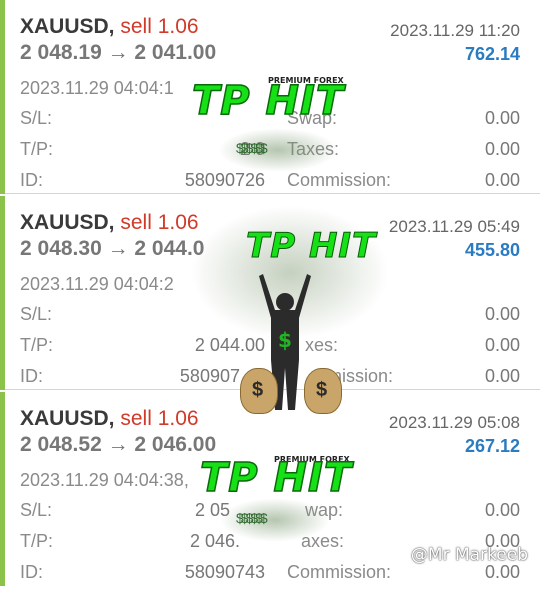 This screenshot has width=540, height=589. What do you see at coordinates (313, 149) in the screenshot?
I see `taxes-label: Taxes:` at bounding box center [313, 149].